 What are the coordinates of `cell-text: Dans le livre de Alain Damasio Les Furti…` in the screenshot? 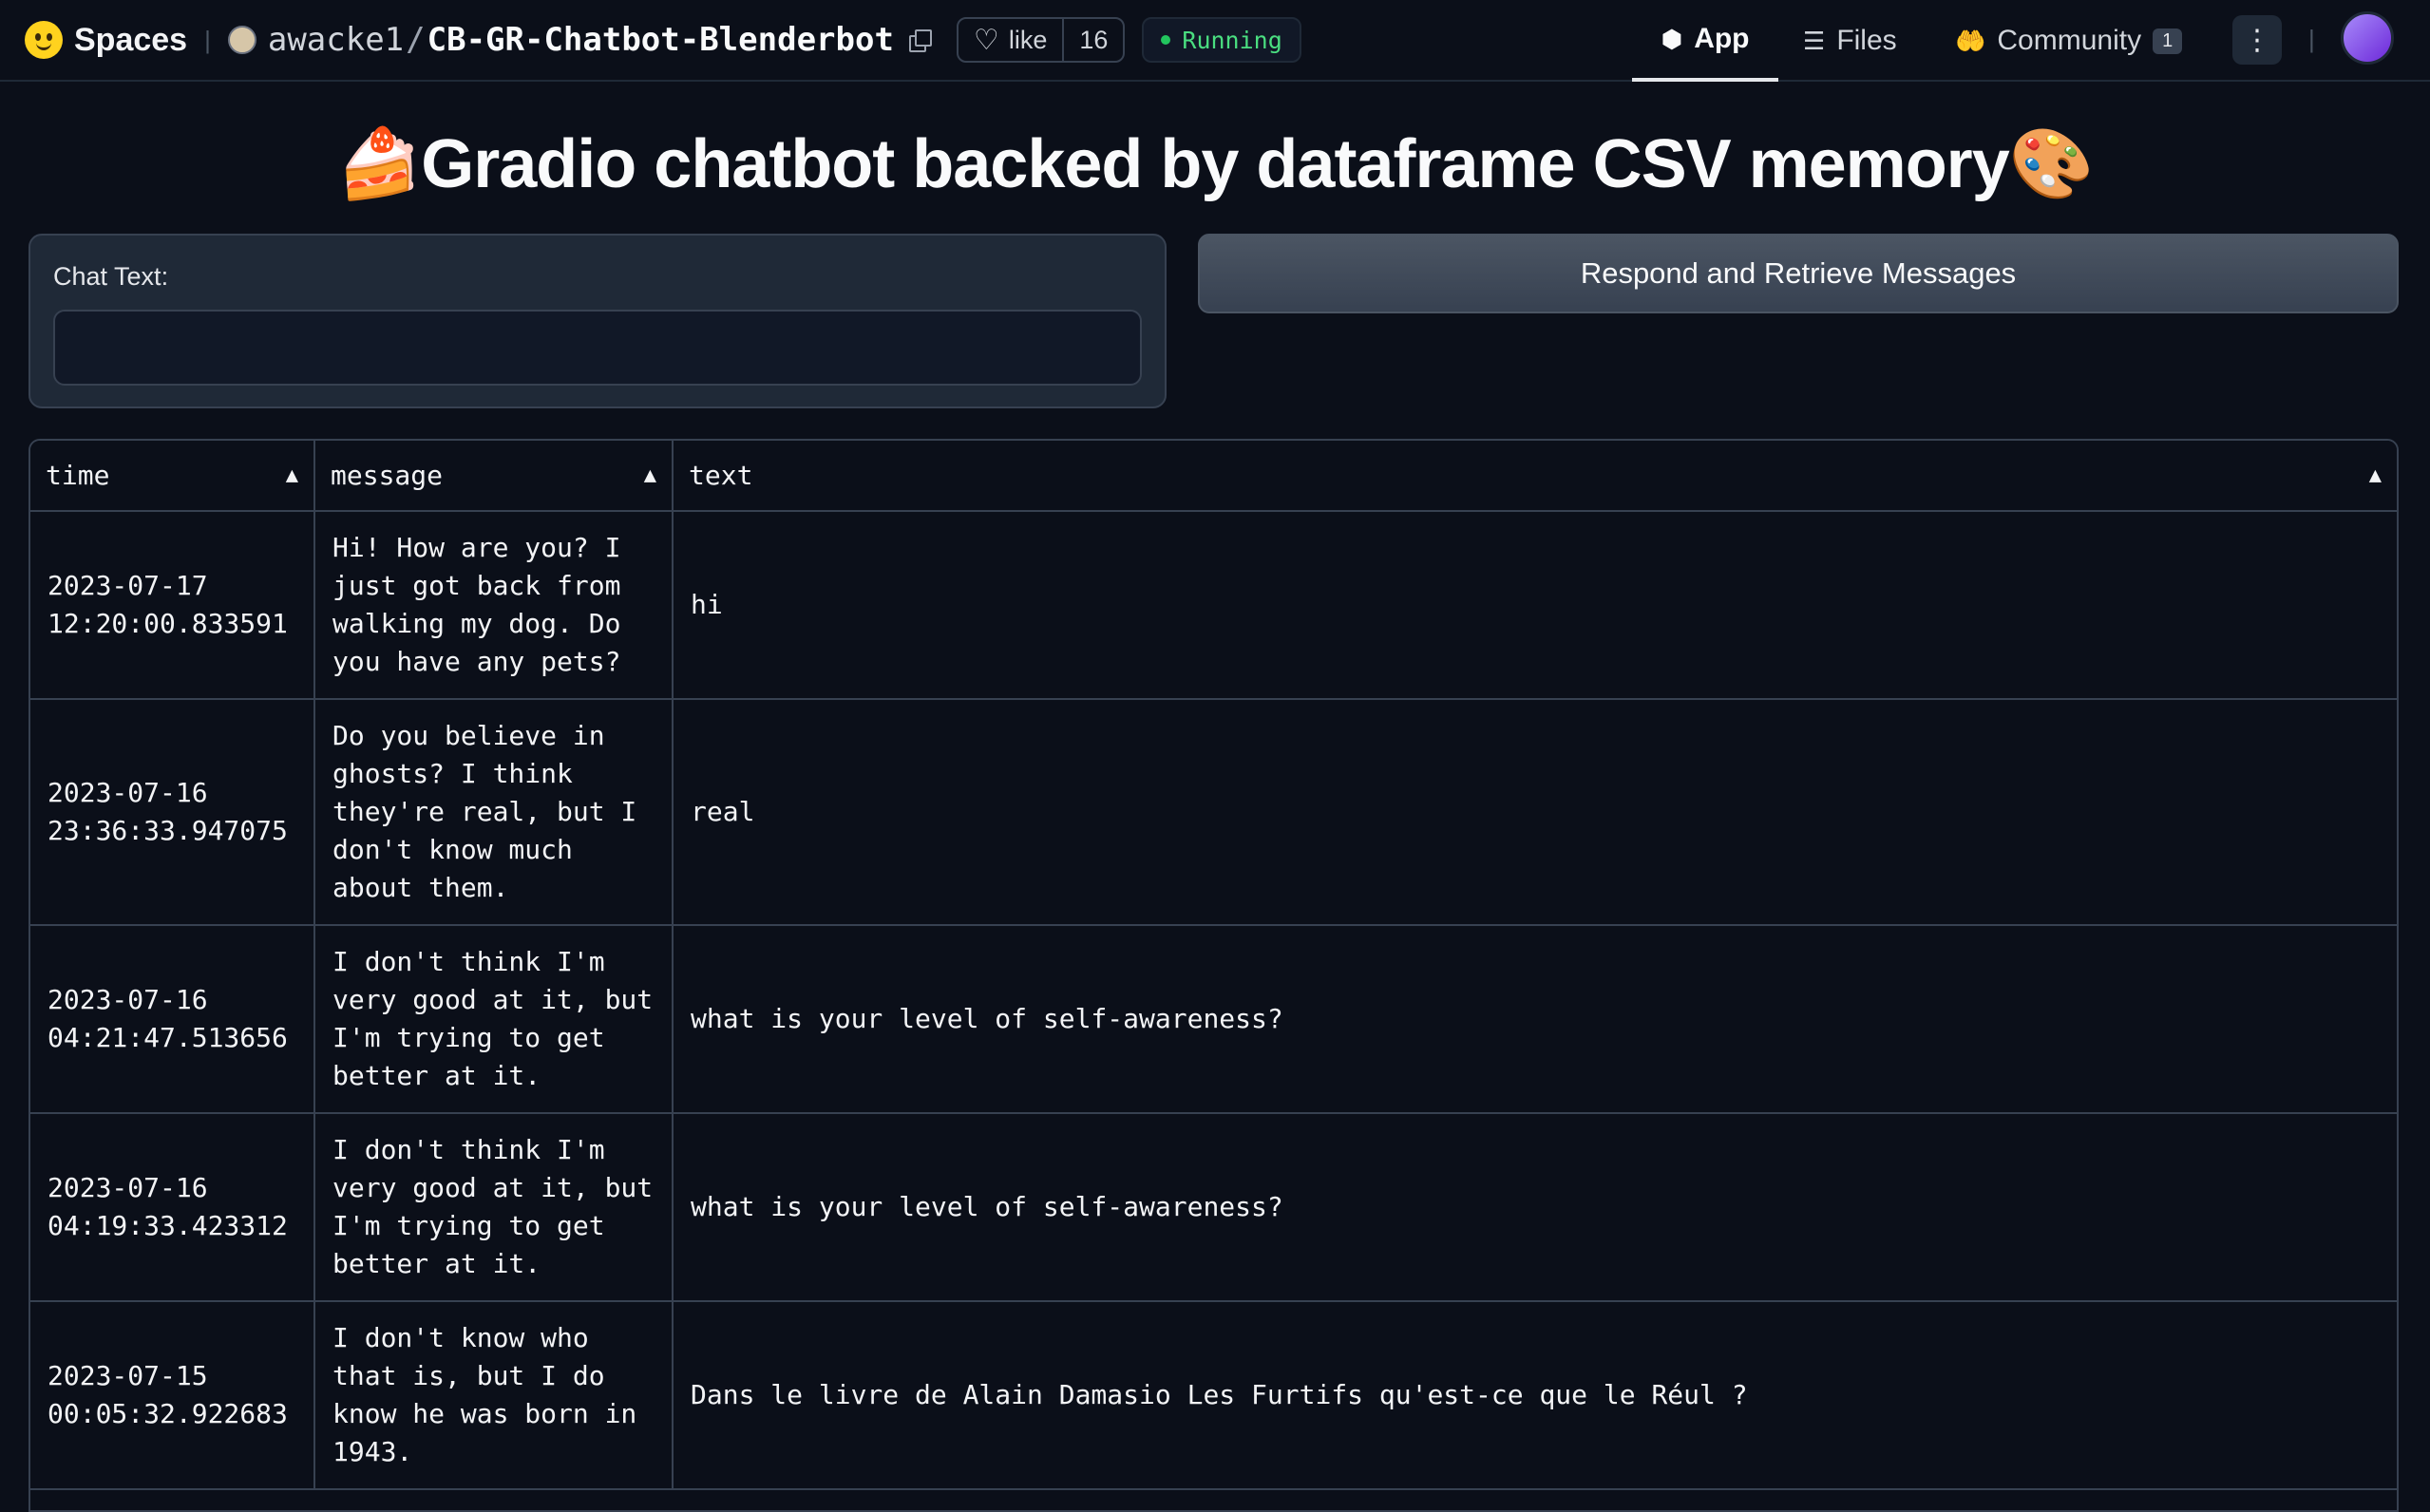 It's located at (1535, 1396).